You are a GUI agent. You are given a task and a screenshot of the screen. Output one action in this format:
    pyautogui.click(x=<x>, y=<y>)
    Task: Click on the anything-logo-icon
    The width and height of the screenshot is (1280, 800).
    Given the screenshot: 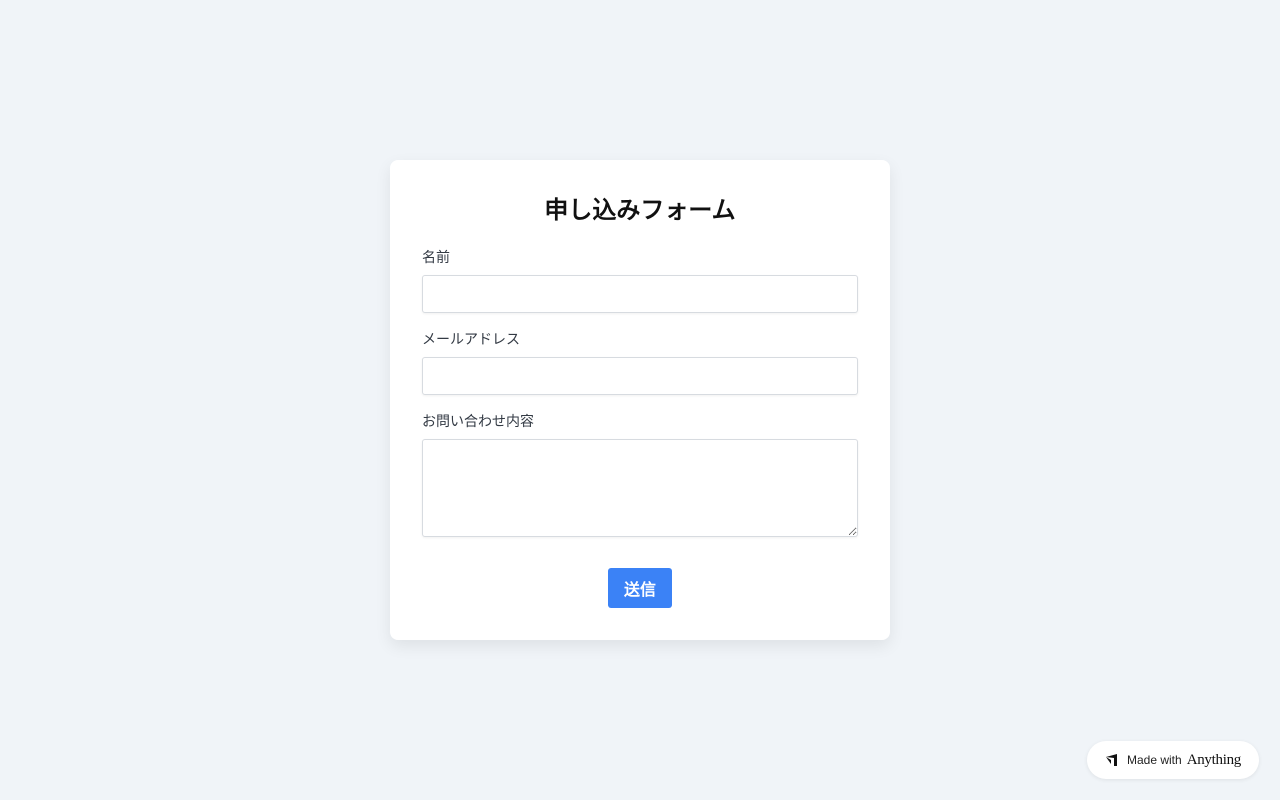 What is the action you would take?
    pyautogui.click(x=1112, y=760)
    